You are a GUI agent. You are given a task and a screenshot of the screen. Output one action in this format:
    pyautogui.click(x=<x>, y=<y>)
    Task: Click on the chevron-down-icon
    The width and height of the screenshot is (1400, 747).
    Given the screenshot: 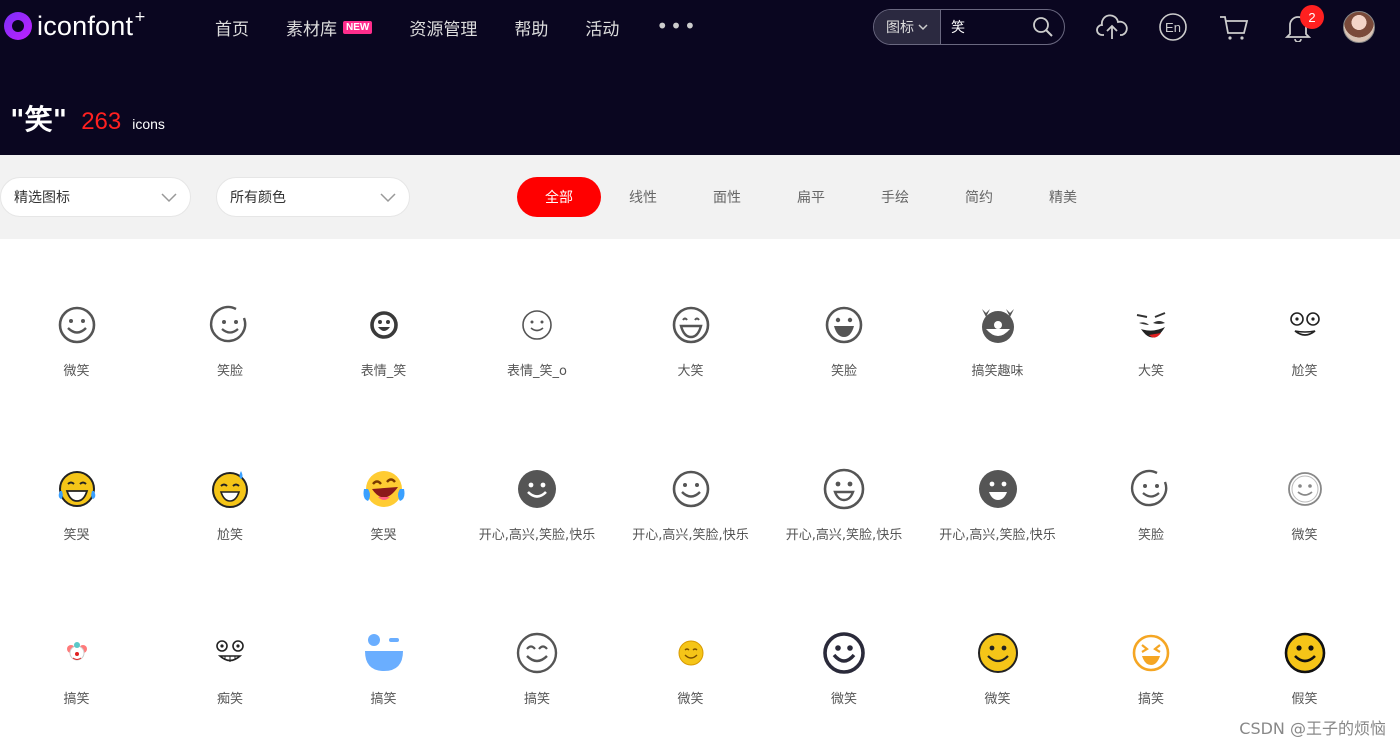 What is the action you would take?
    pyautogui.click(x=169, y=198)
    